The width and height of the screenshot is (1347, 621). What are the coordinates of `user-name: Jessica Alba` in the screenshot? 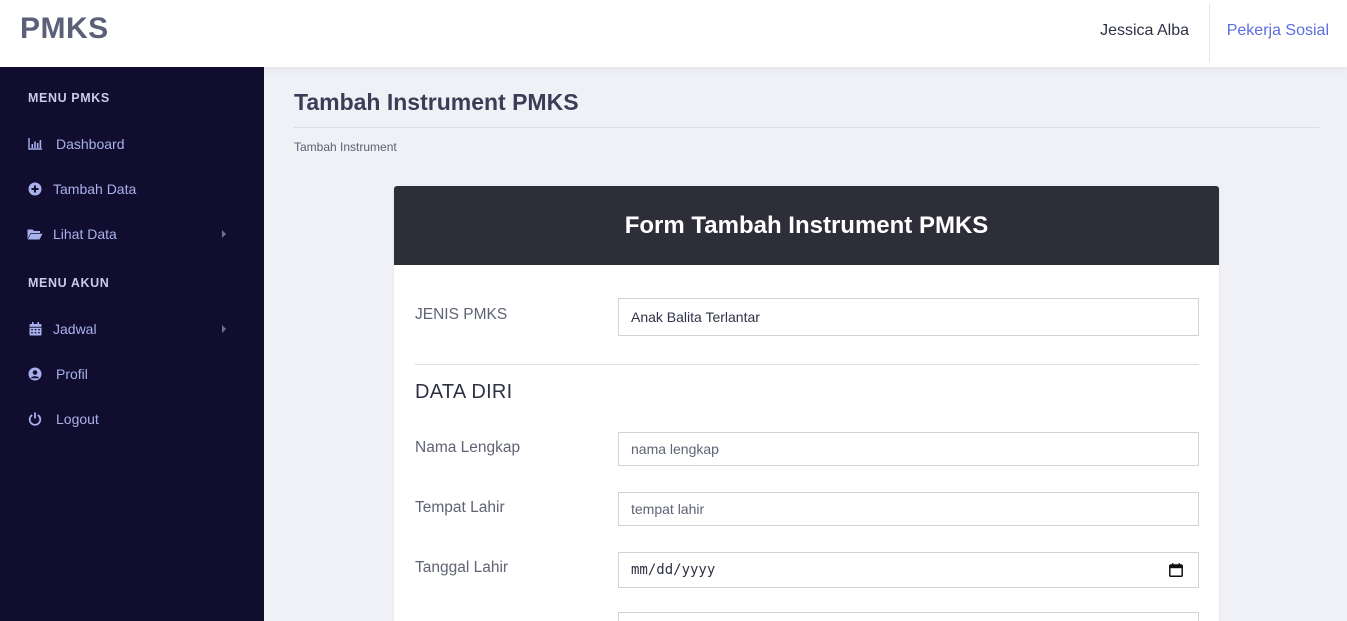 It's located at (1144, 31).